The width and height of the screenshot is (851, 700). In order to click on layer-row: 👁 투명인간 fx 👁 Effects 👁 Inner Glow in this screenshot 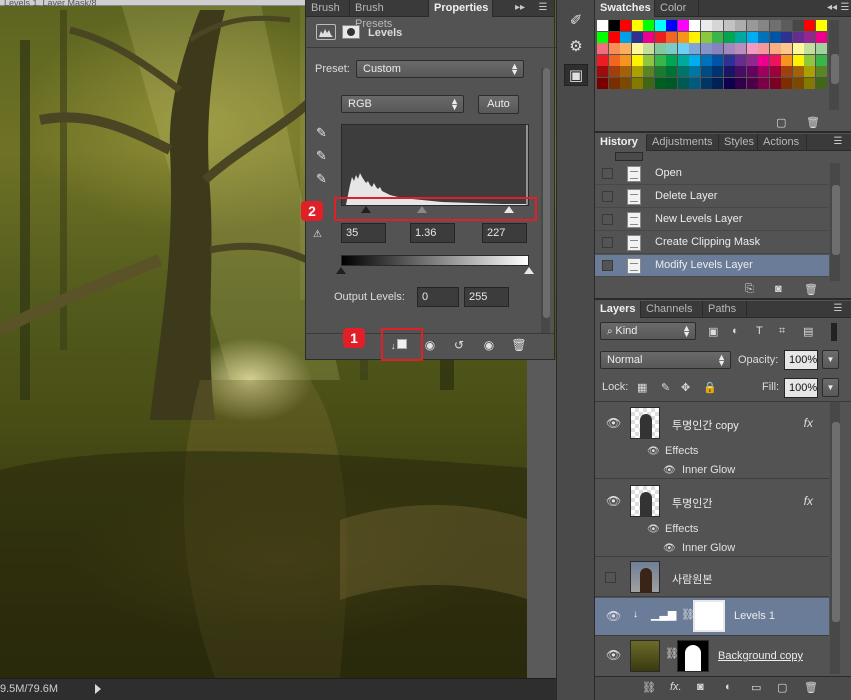, I will do `click(712, 518)`.